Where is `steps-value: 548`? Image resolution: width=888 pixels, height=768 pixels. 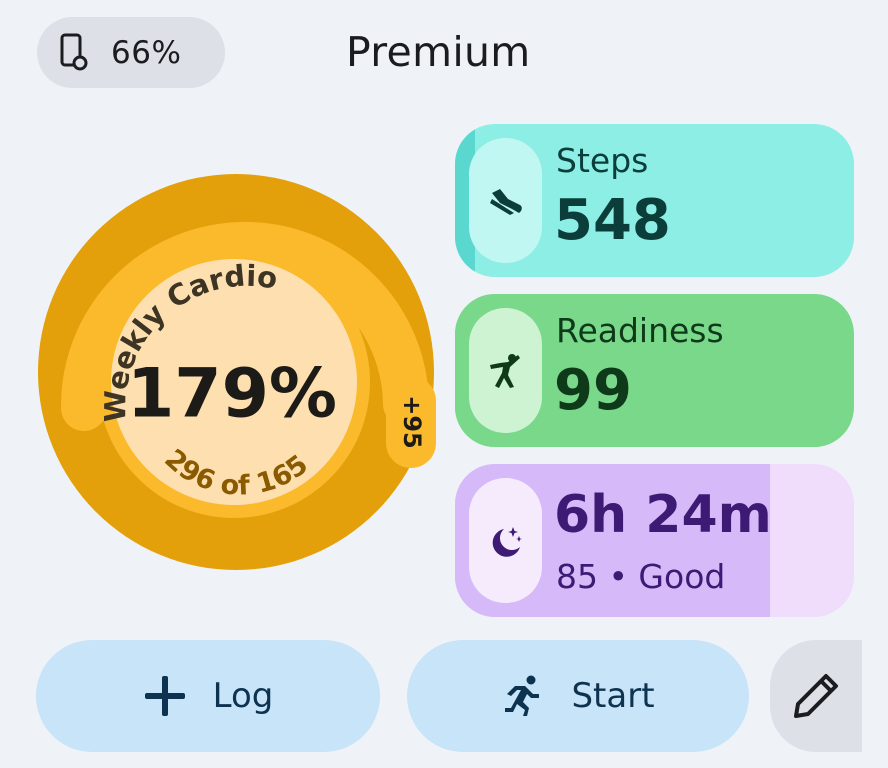
steps-value: 548 is located at coordinates (612, 220).